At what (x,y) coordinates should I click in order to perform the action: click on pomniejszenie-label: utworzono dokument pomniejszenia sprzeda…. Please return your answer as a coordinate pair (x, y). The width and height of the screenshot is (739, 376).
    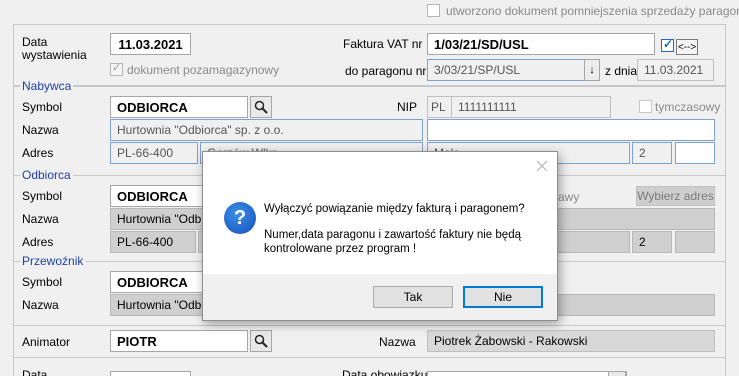
    Looking at the image, I should click on (592, 11).